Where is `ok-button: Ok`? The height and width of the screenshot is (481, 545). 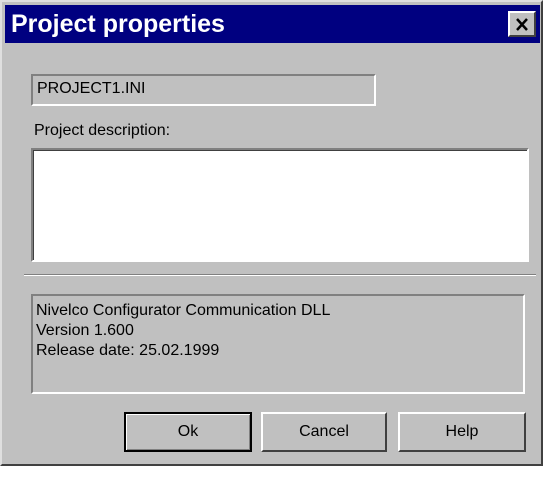
ok-button: Ok is located at coordinates (188, 432).